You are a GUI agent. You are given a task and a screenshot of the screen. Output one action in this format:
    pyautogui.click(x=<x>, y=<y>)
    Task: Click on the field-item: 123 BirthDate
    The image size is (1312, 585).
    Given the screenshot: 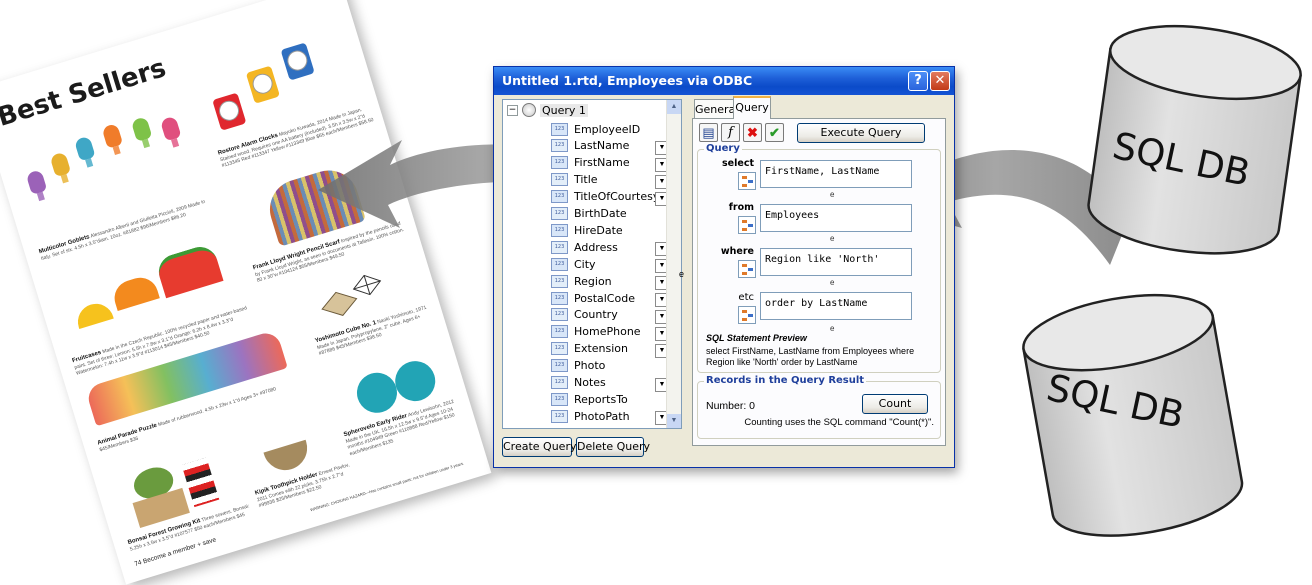 What is the action you would take?
    pyautogui.click(x=589, y=215)
    